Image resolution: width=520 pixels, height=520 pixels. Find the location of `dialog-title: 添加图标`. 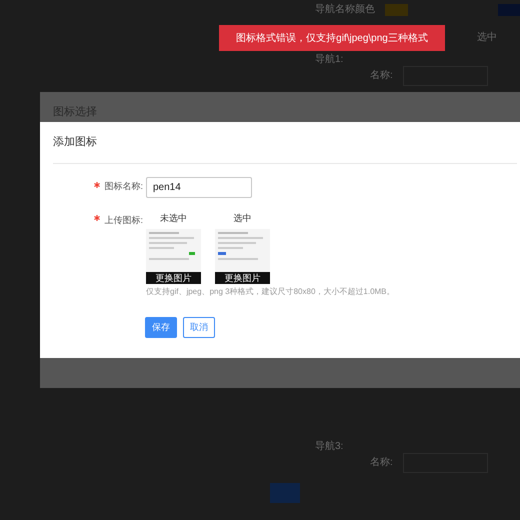

dialog-title: 添加图标 is located at coordinates (285, 143).